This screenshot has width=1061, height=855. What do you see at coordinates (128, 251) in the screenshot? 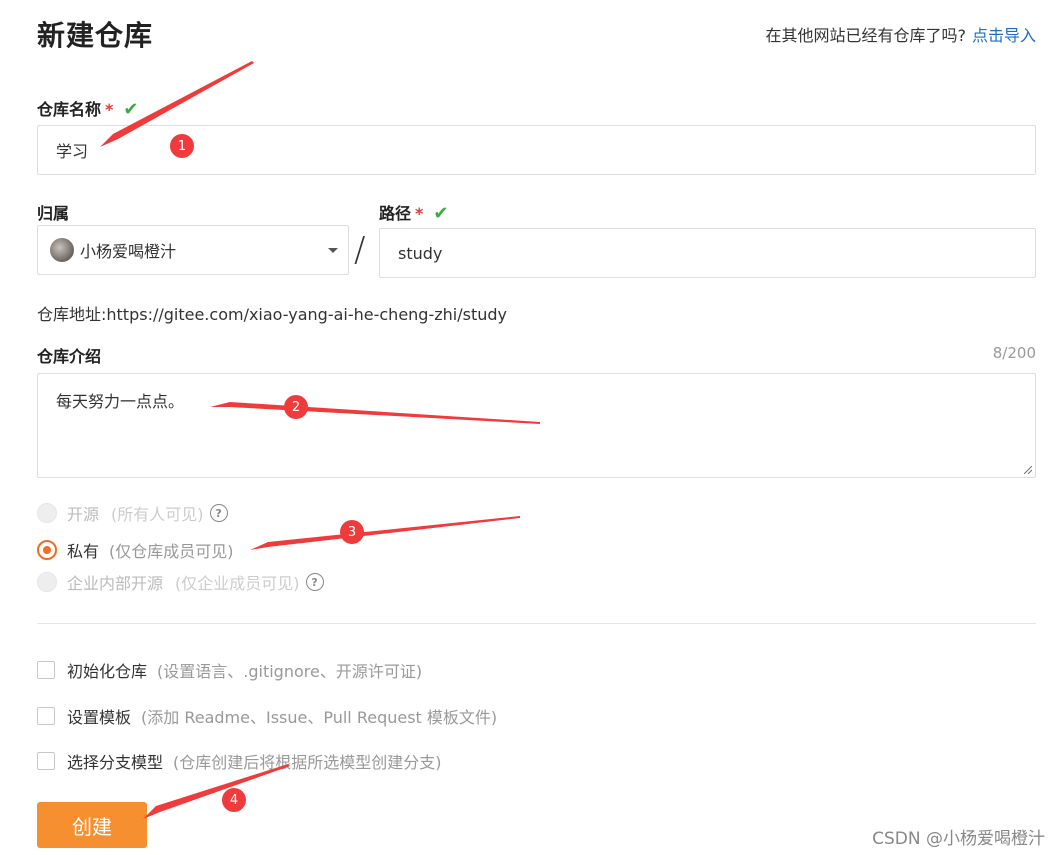
I see `owner-name: 小杨爱喝橙汁` at bounding box center [128, 251].